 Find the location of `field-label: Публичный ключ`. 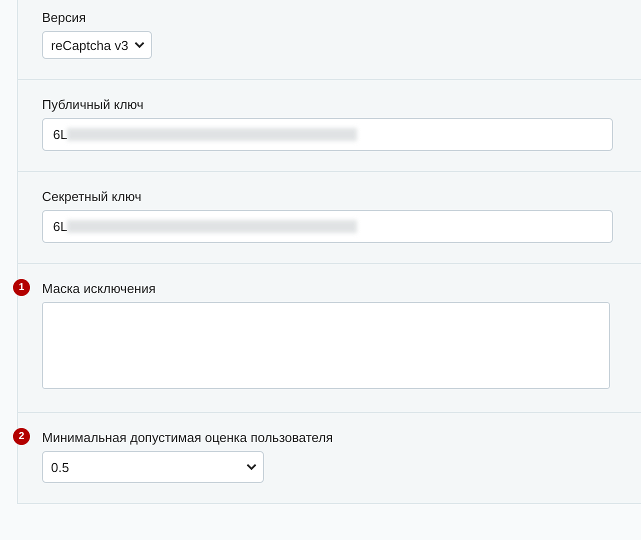

field-label: Публичный ключ is located at coordinates (93, 105).